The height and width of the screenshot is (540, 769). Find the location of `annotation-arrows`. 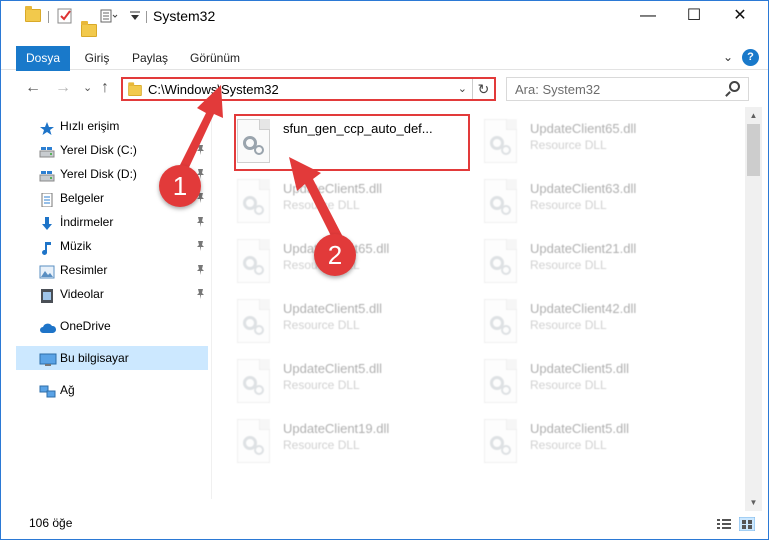

annotation-arrows is located at coordinates (260, 164).